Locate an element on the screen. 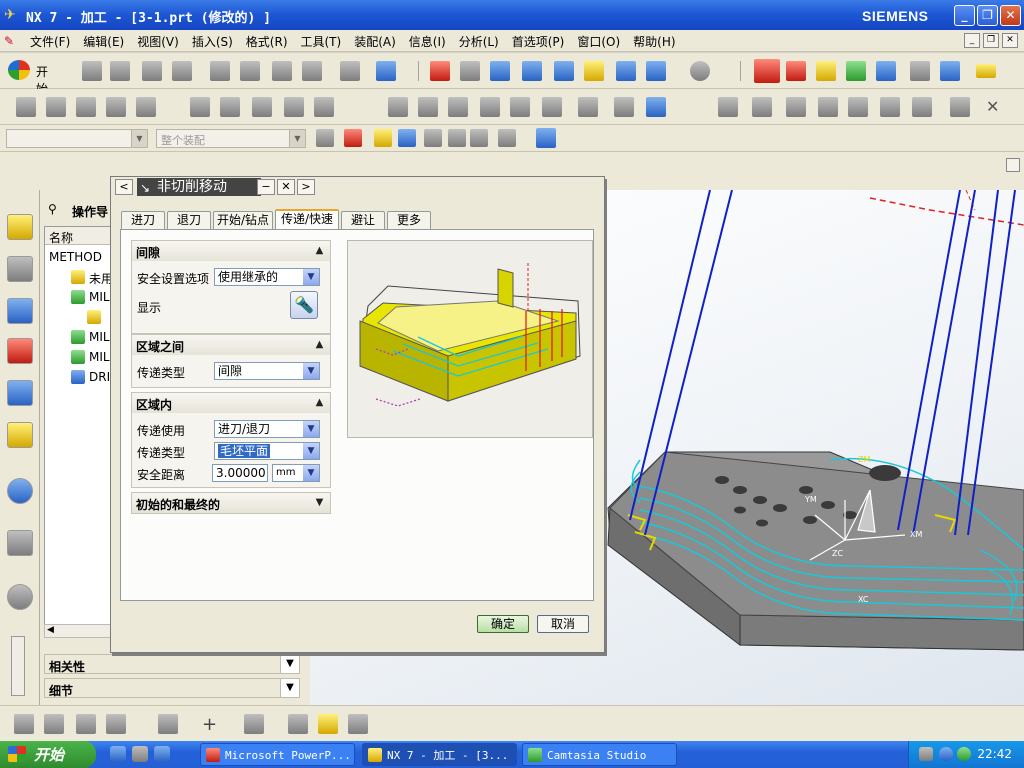 Image resolution: width=1024 pixels, height=768 pixels. blank-icon is located at coordinates (922, 107).